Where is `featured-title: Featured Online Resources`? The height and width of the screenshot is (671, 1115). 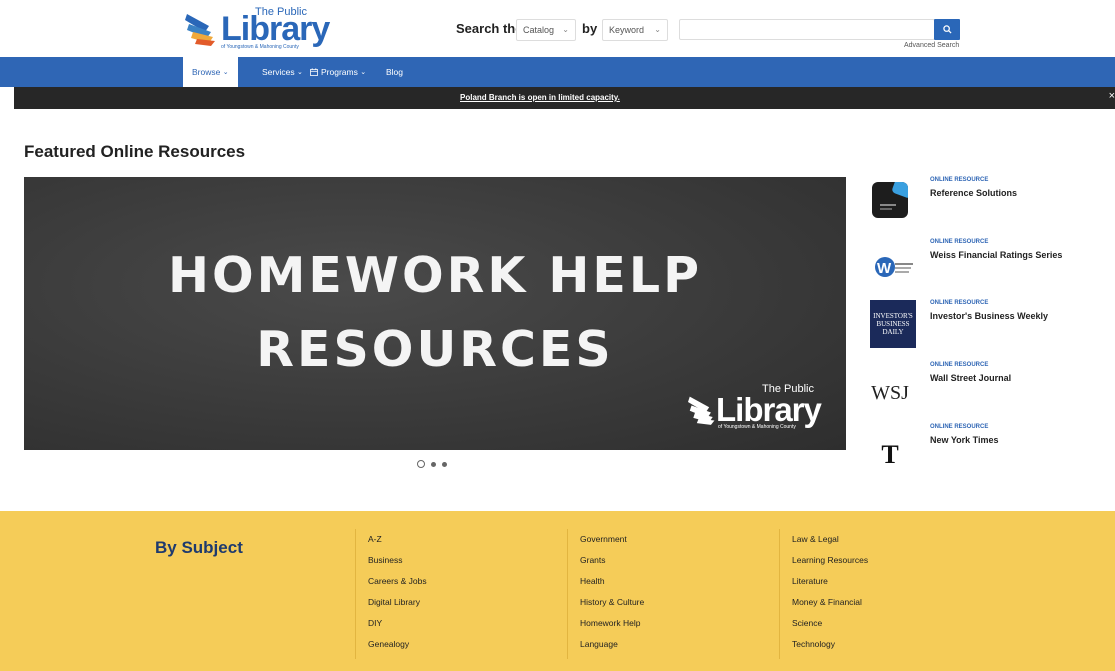
featured-title: Featured Online Resources is located at coordinates (135, 151).